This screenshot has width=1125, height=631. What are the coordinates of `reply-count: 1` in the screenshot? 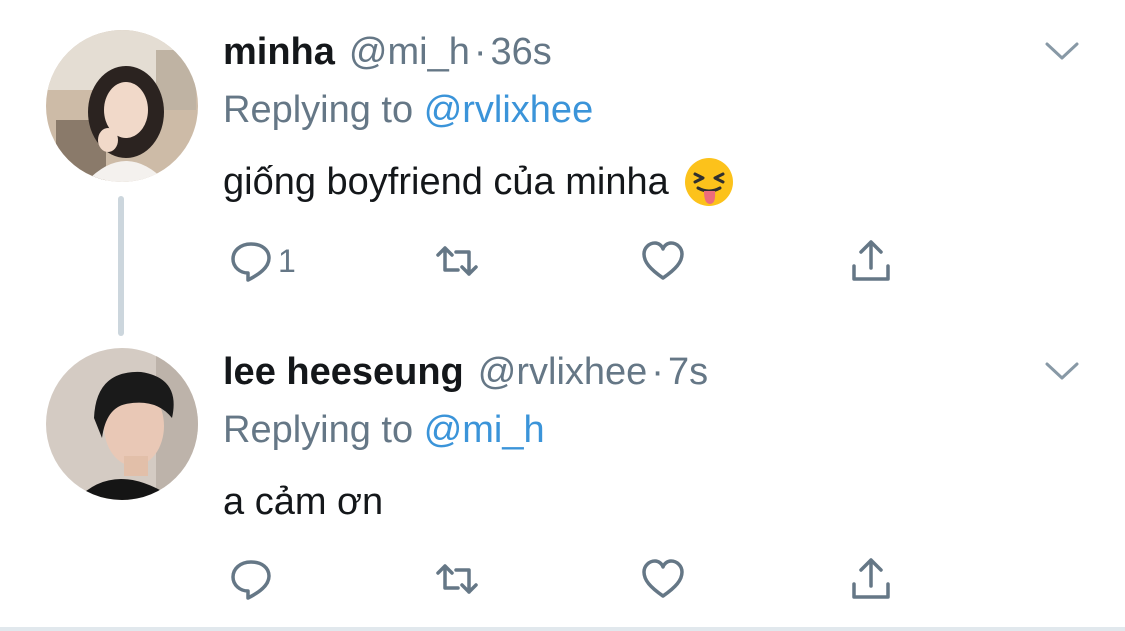 It's located at (287, 260).